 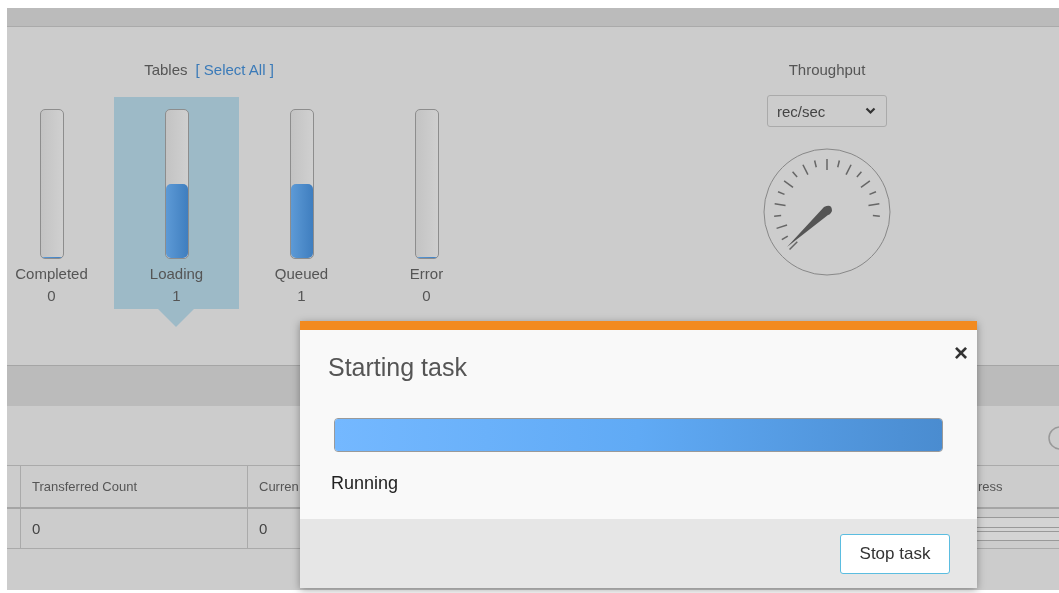 What do you see at coordinates (365, 483) in the screenshot?
I see `status-text: Running` at bounding box center [365, 483].